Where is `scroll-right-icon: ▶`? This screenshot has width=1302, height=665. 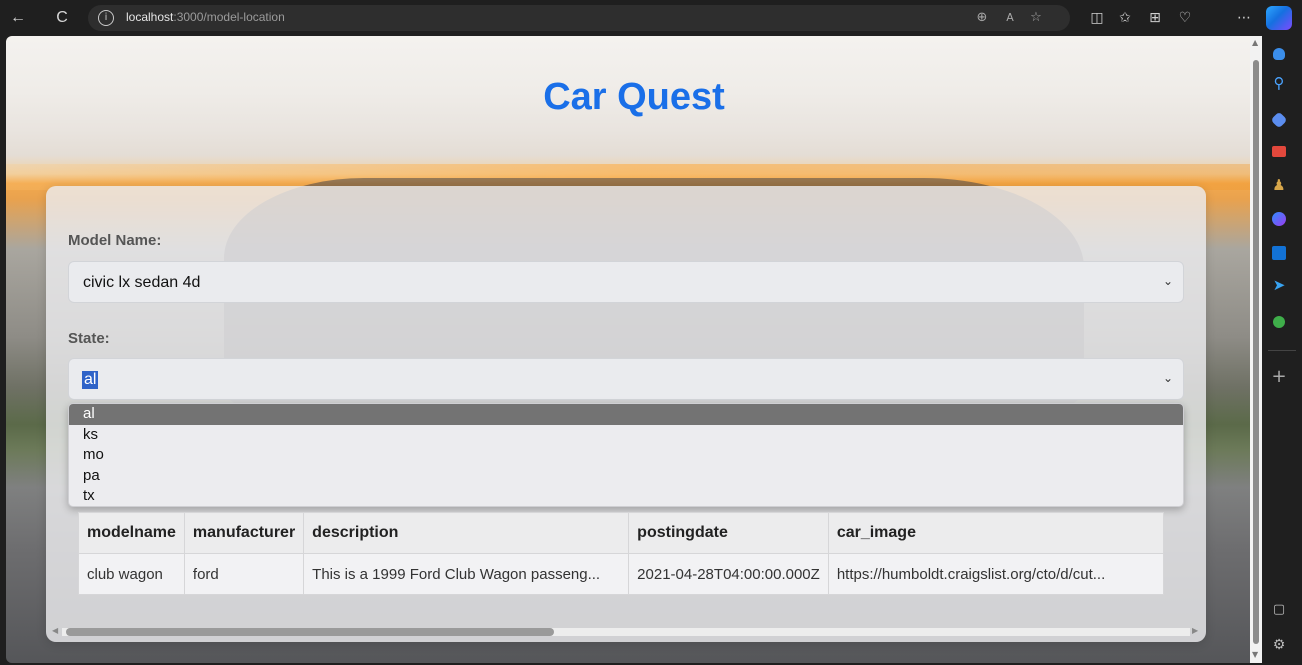 scroll-right-icon: ▶ is located at coordinates (1195, 630).